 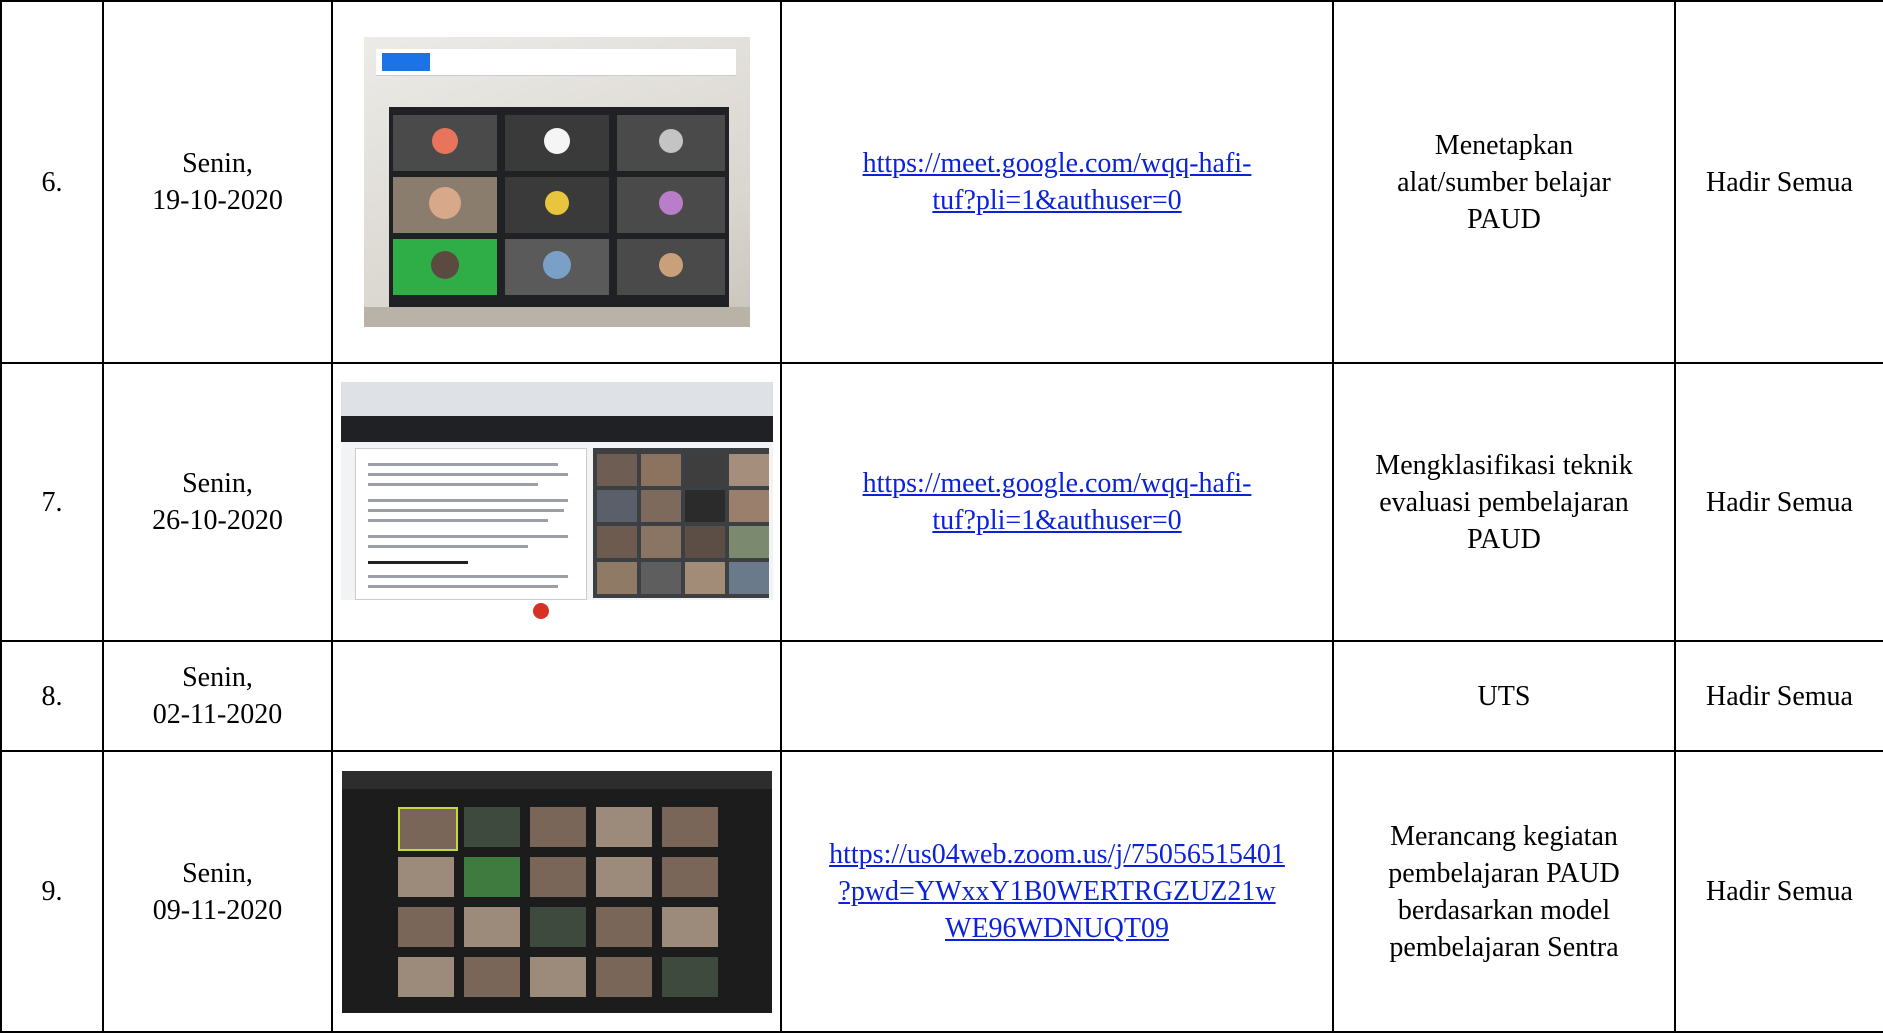 What do you see at coordinates (217, 520) in the screenshot?
I see `date-label: 26-10-2020` at bounding box center [217, 520].